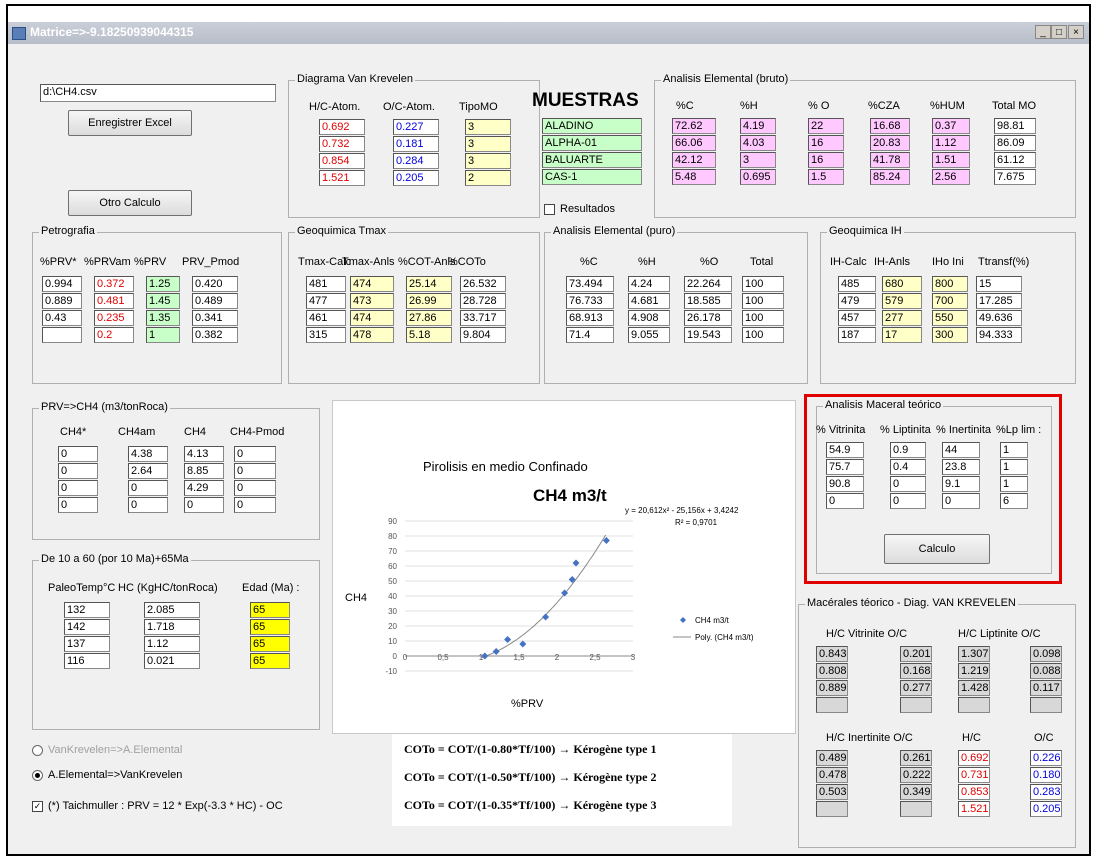 The width and height of the screenshot is (1097, 862). I want to click on ih-cell: 17, so click(902, 335).